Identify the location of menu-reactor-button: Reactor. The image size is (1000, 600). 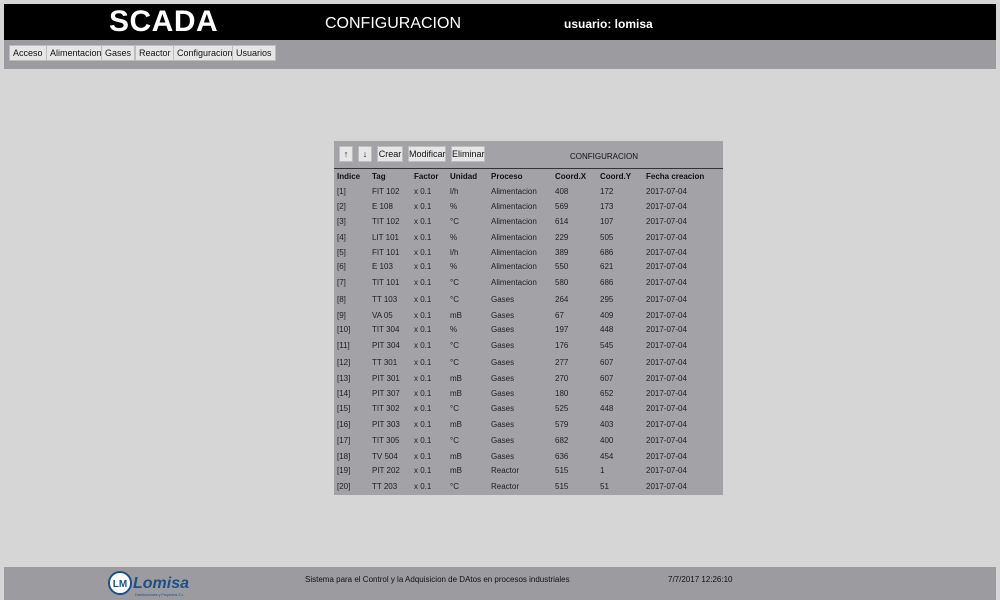
(155, 53).